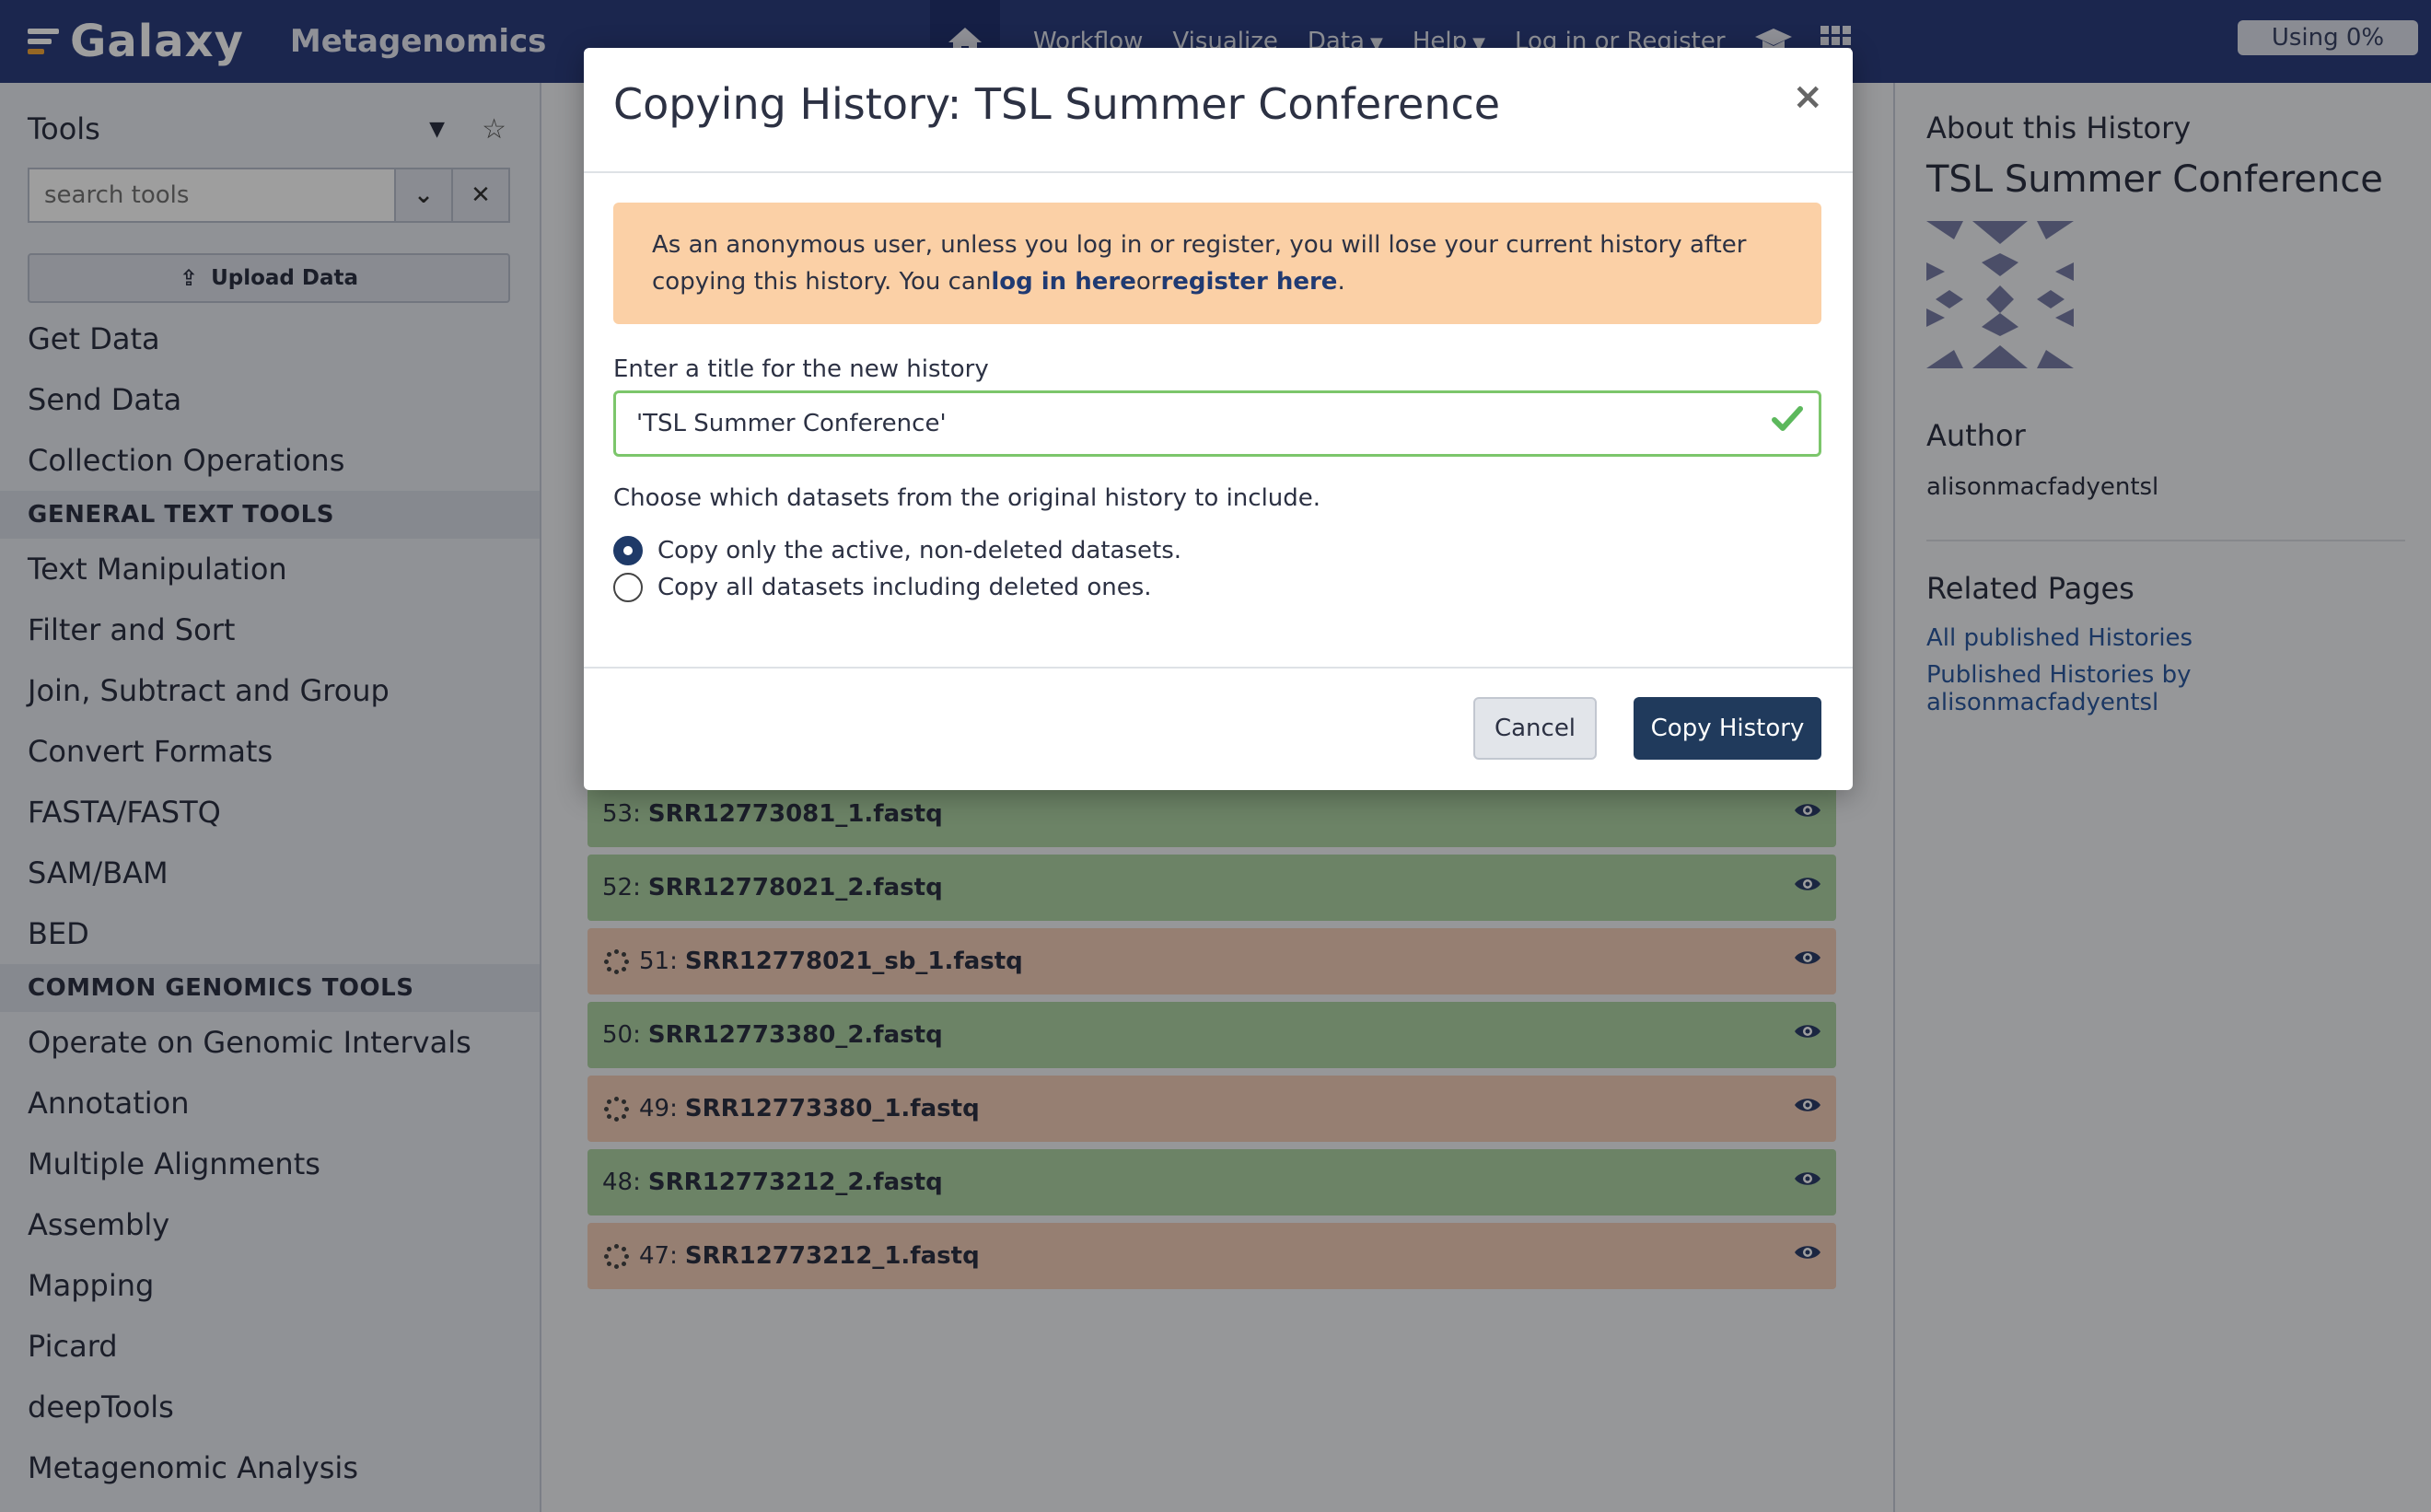  What do you see at coordinates (1727, 729) in the screenshot?
I see `copy-history-button: Copy History` at bounding box center [1727, 729].